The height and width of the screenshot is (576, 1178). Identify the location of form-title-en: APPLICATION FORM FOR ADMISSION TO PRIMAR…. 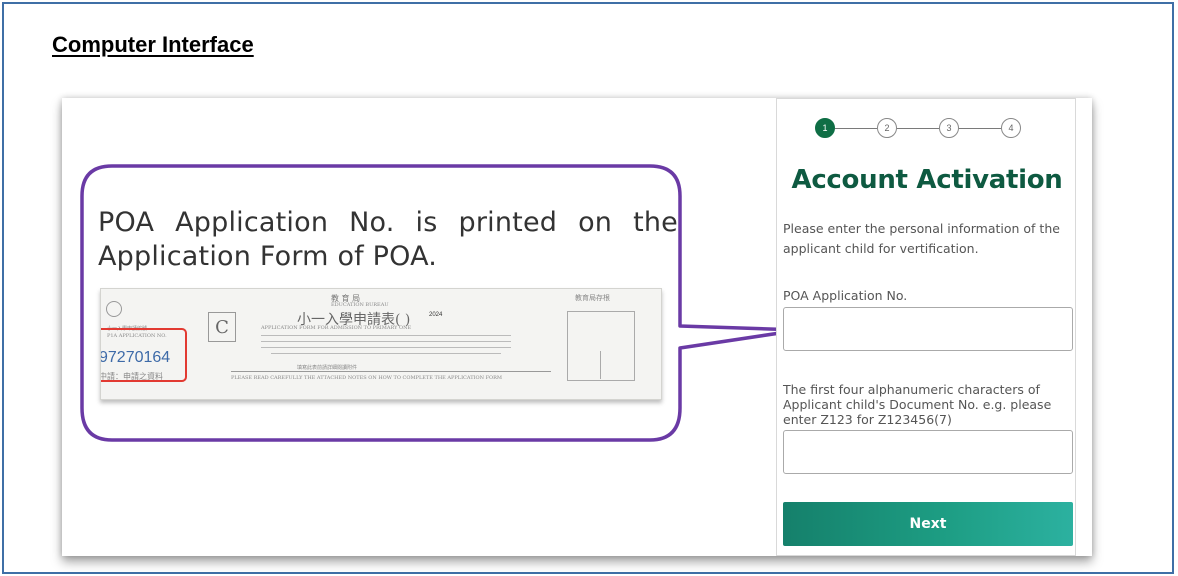
(336, 328).